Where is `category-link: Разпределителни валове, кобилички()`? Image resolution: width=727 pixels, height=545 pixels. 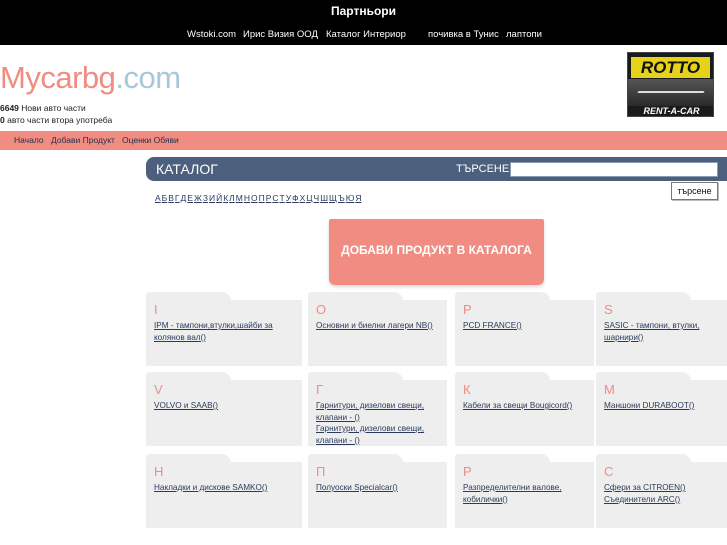
category-link: Разпределителни валове, кобилички() is located at coordinates (524, 493).